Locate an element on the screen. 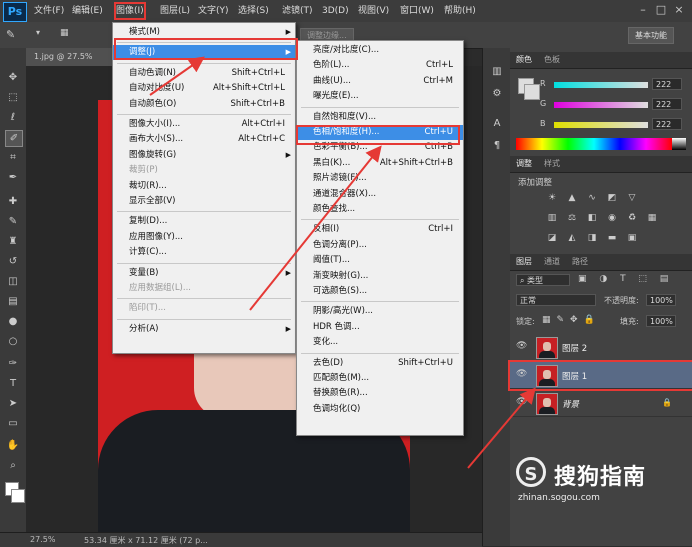  adjust-menu-item: 去色(D) Shift+Ctrl+U is located at coordinates (380, 363).